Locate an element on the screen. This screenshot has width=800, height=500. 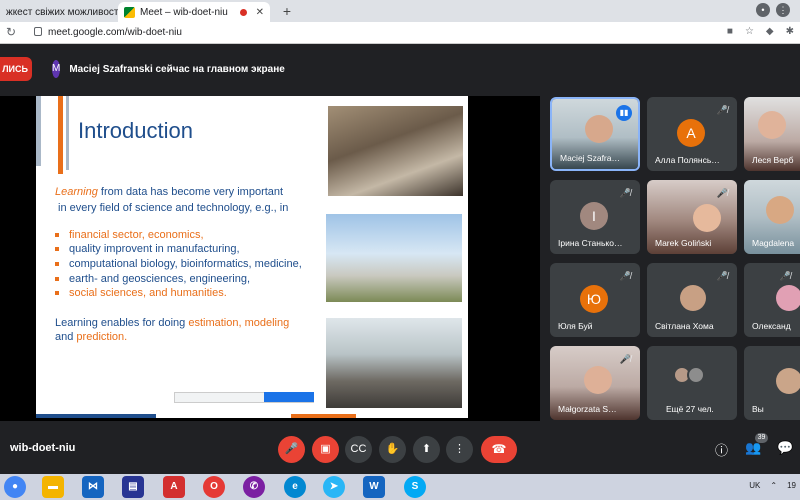
menu-icon: ⋮ is located at coordinates (783, 10).